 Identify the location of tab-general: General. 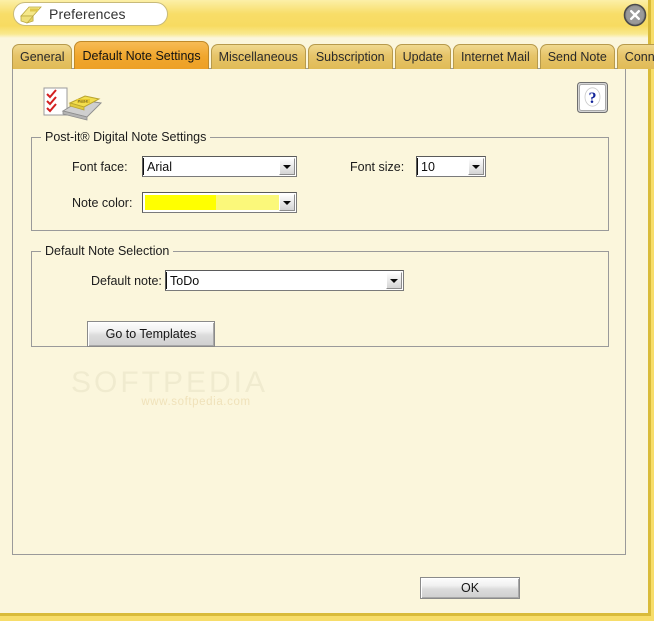
(42, 56).